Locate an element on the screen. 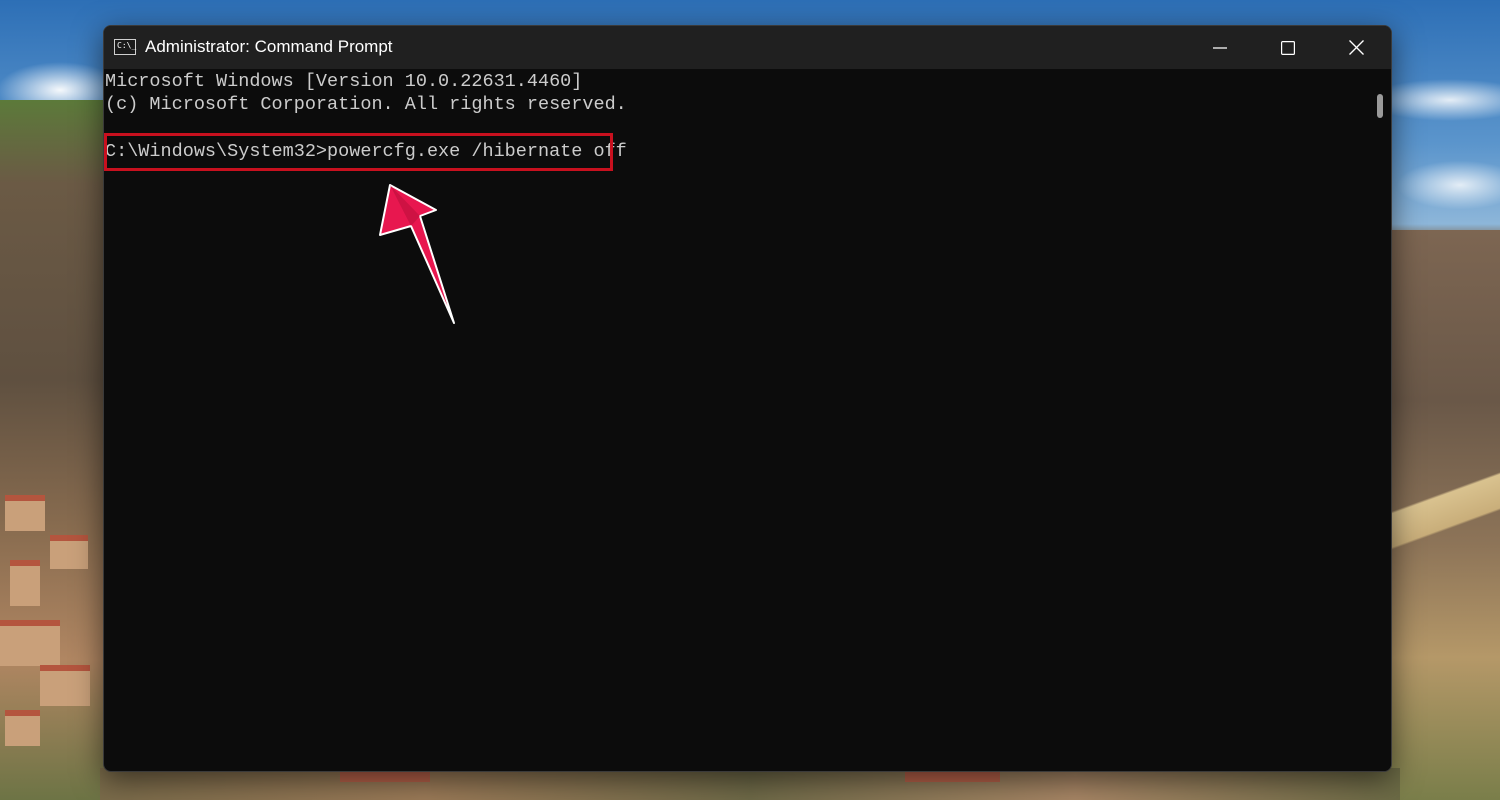  title-bar: C:\_ Administrator: Command Prompt is located at coordinates (747, 47).